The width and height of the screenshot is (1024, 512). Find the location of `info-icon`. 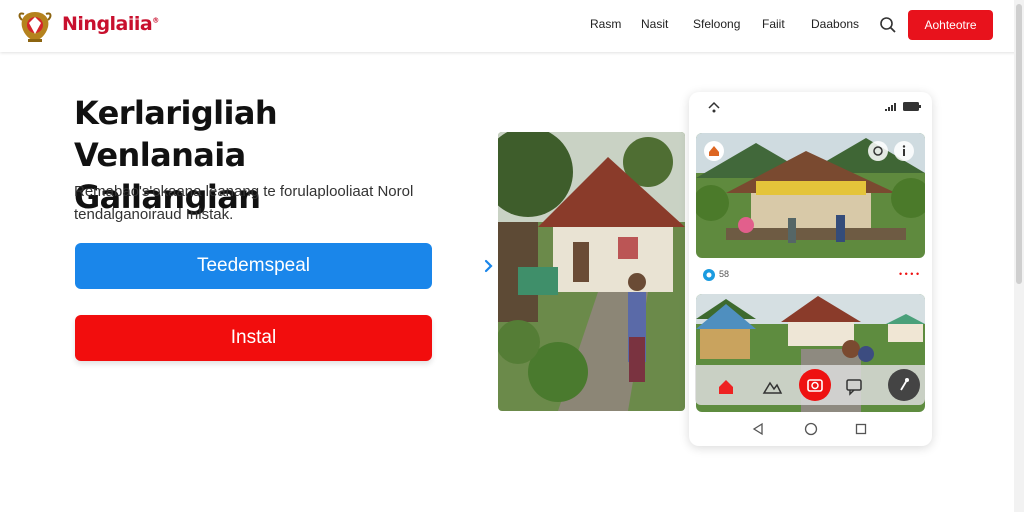

info-icon is located at coordinates (904, 151).